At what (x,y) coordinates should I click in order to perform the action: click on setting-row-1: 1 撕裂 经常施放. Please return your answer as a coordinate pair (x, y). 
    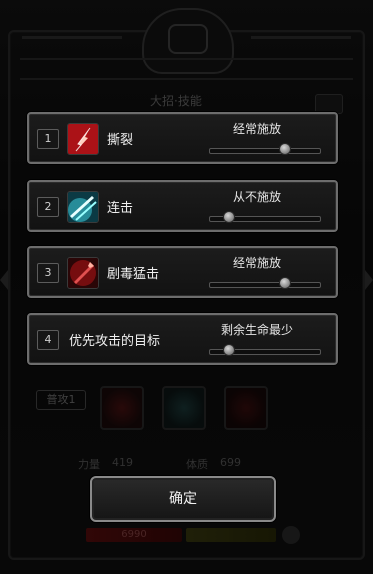
    Looking at the image, I should click on (182, 138).